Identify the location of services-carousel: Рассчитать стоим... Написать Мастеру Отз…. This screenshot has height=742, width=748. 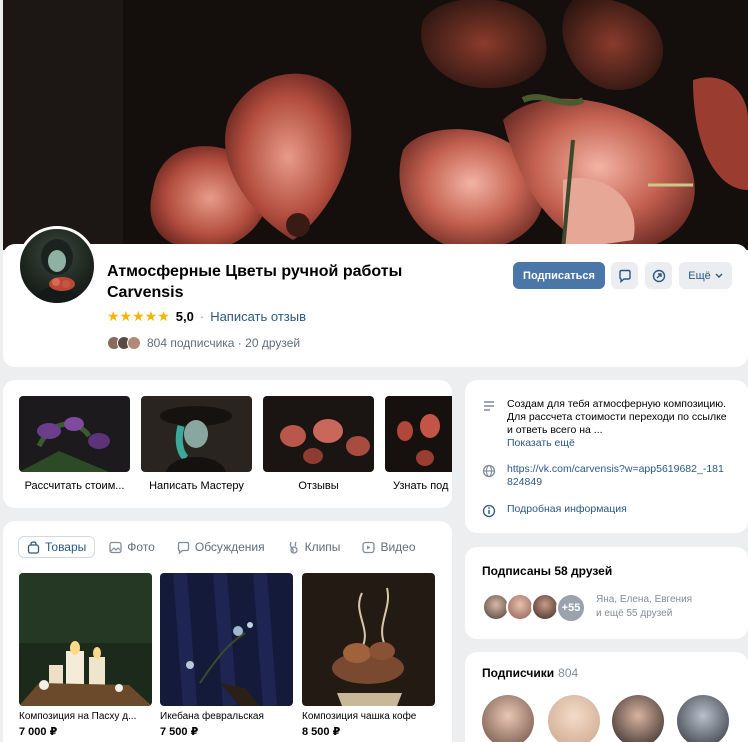
(227, 444).